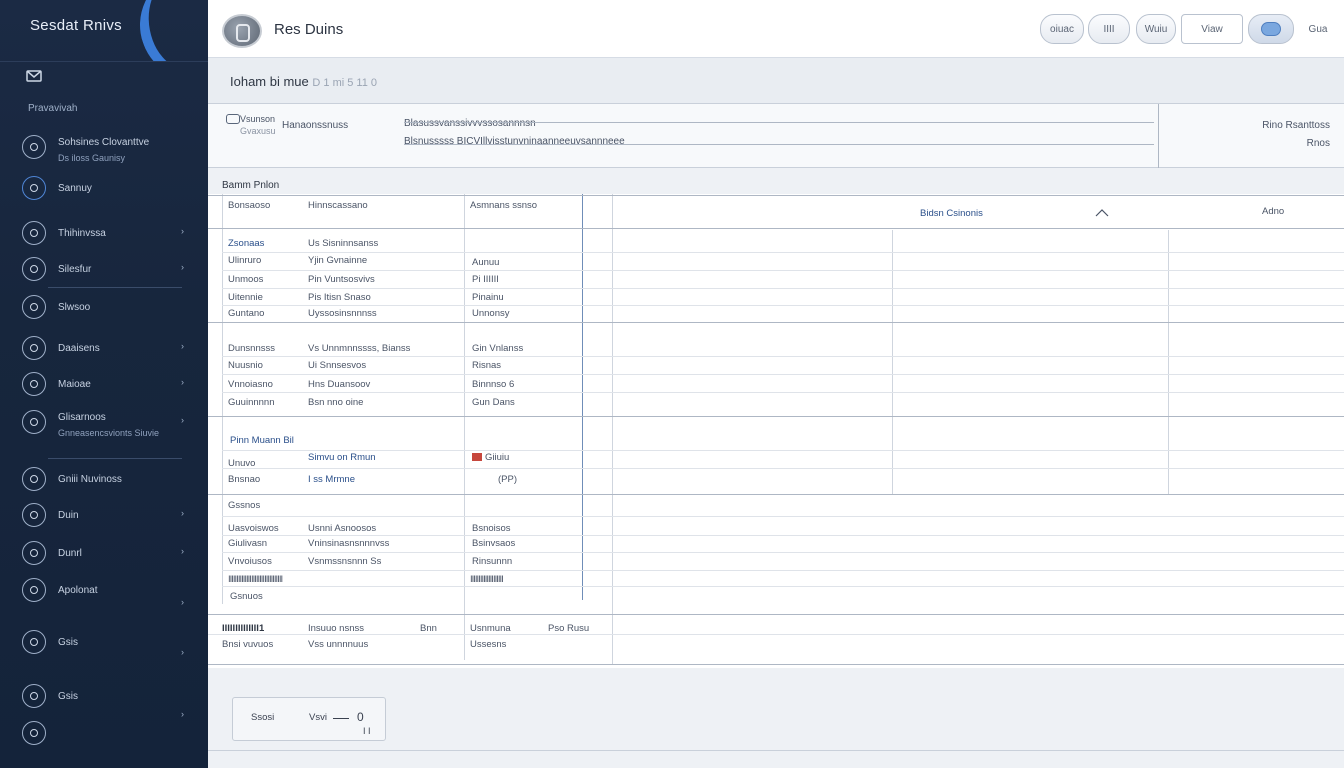  What do you see at coordinates (258, 119) in the screenshot?
I see `info-label-top: Vsunson` at bounding box center [258, 119].